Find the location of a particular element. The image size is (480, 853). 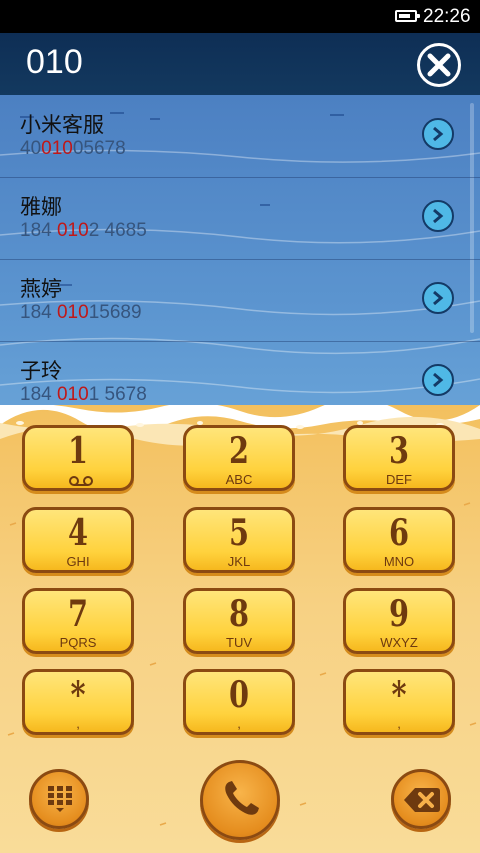

contact-row: 雅娜 184 0102 4685 is located at coordinates (240, 218).